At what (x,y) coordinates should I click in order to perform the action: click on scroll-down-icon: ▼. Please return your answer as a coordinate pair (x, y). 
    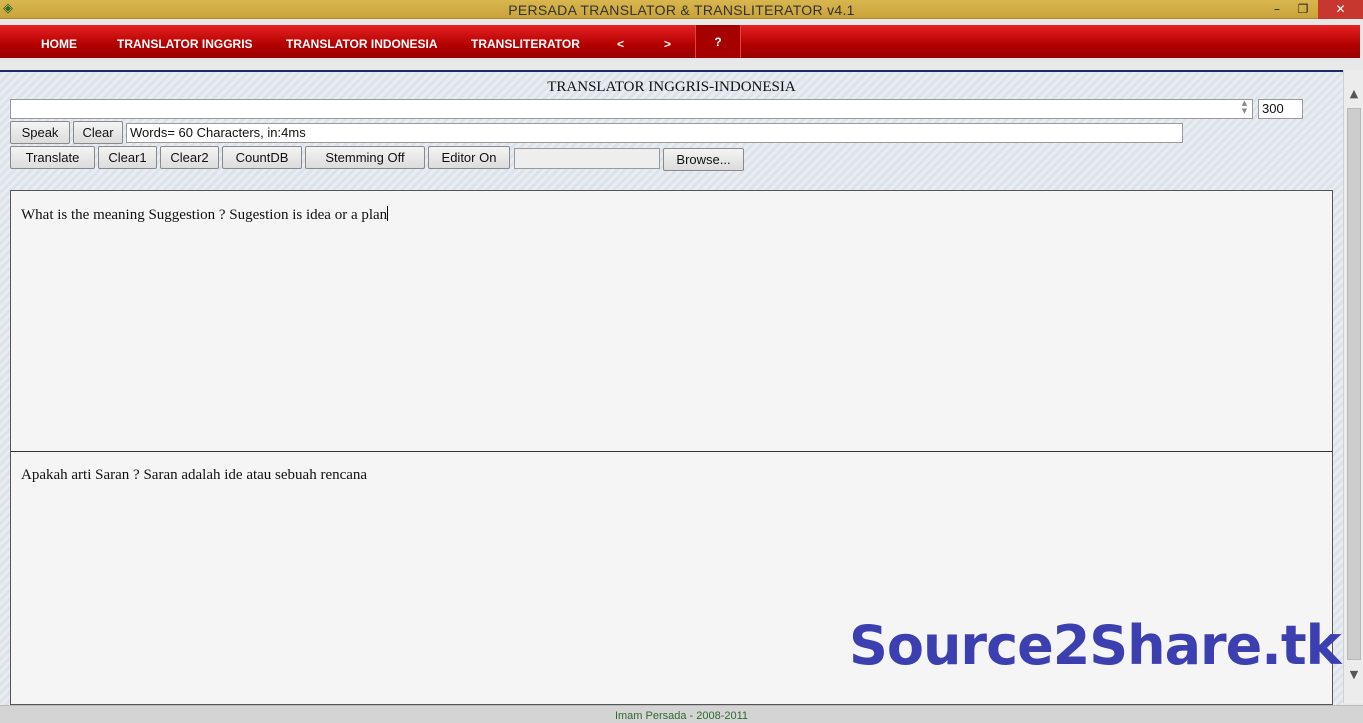
    Looking at the image, I should click on (1354, 675).